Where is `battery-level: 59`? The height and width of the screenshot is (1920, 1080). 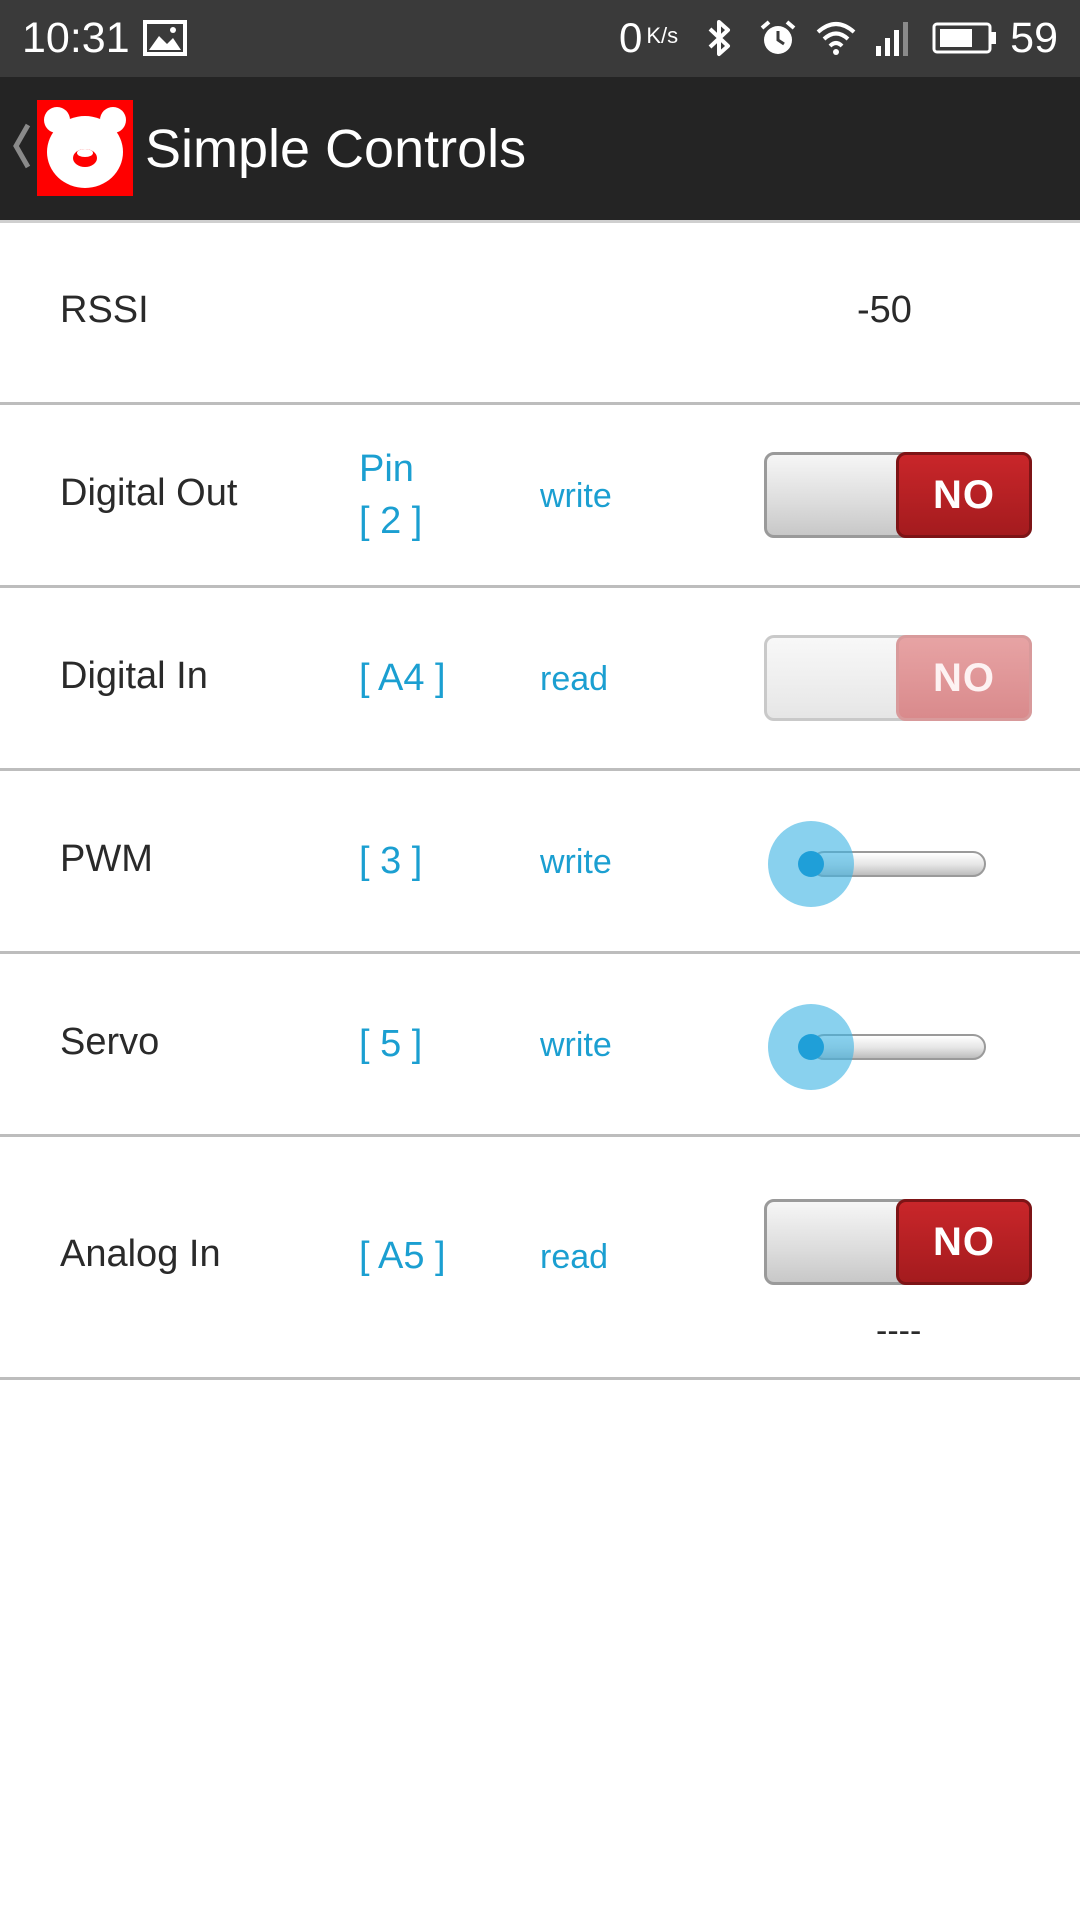
battery-level: 59 is located at coordinates (1034, 38).